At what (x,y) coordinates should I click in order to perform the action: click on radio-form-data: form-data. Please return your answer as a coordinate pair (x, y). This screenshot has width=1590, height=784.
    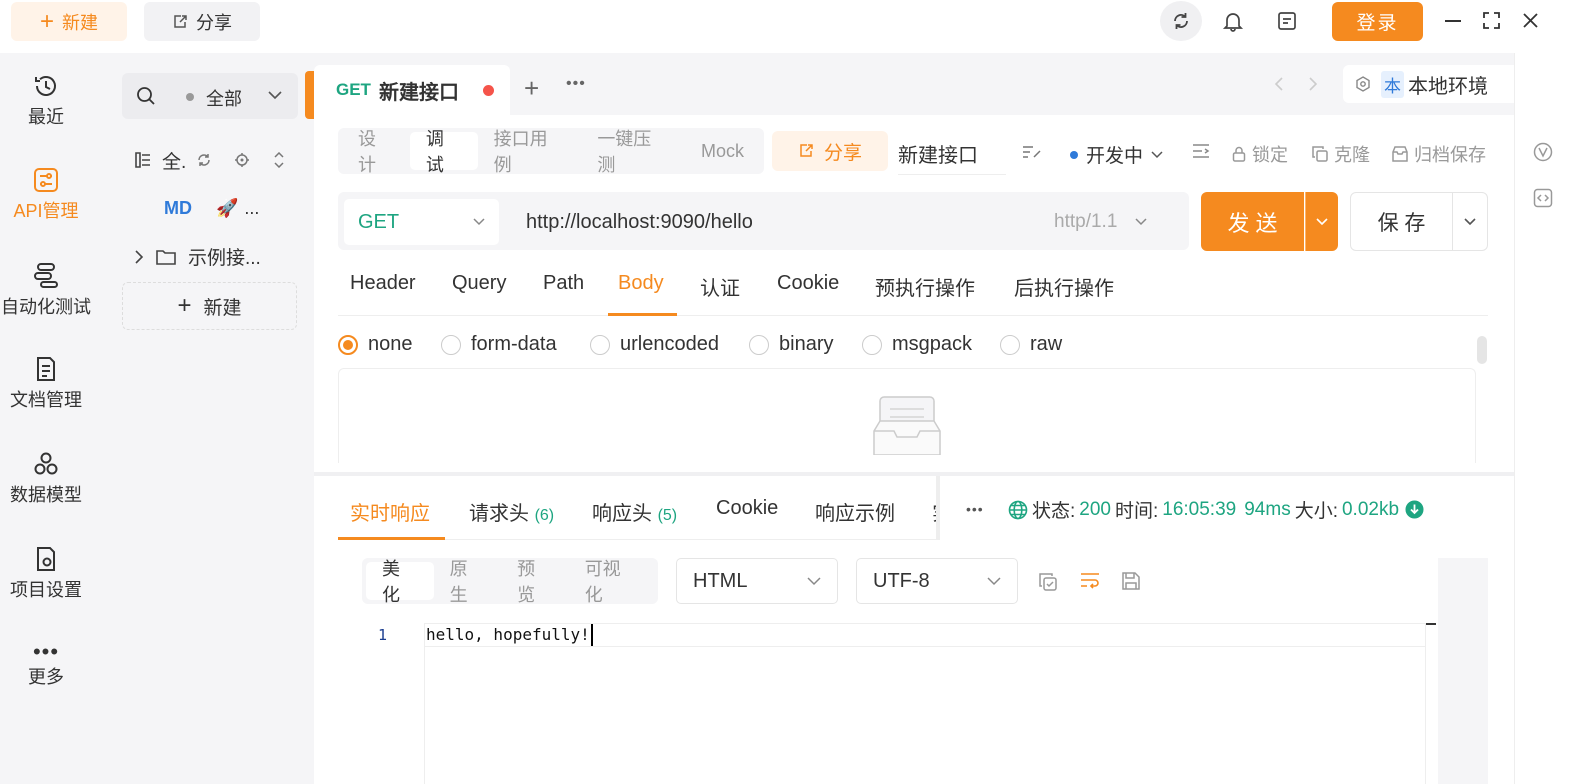
    Looking at the image, I should click on (499, 344).